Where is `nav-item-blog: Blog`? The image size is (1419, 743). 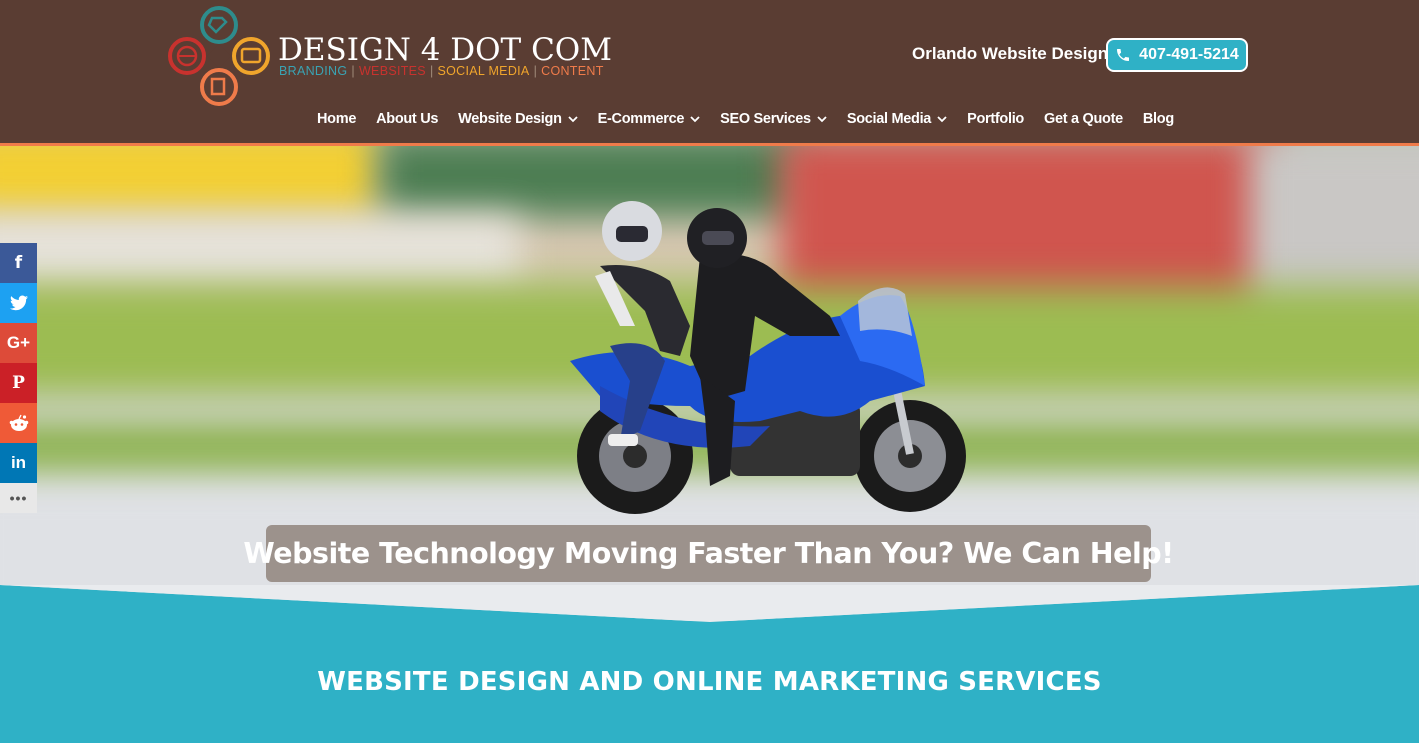 nav-item-blog: Blog is located at coordinates (1158, 119).